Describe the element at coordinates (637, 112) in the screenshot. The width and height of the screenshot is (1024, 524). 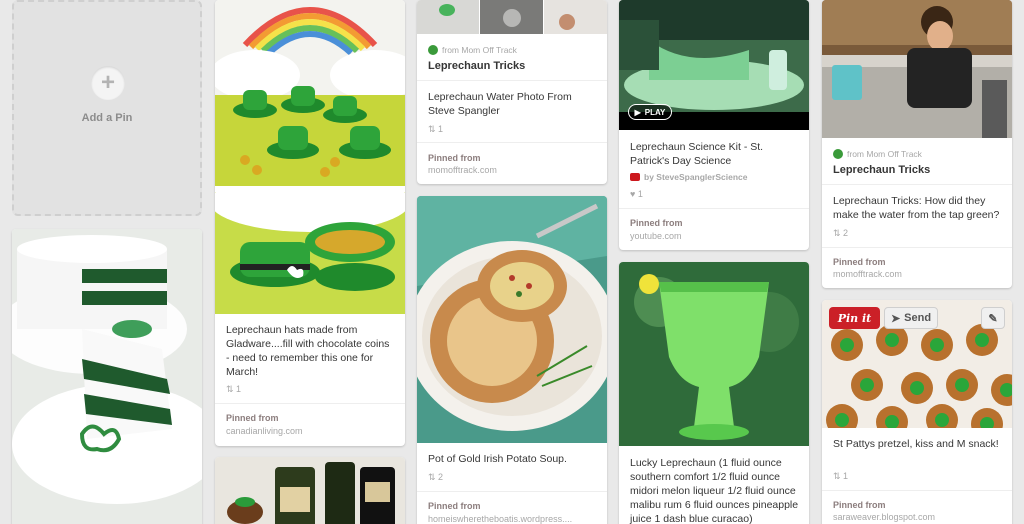
I see `play-icon: ▶` at that location.